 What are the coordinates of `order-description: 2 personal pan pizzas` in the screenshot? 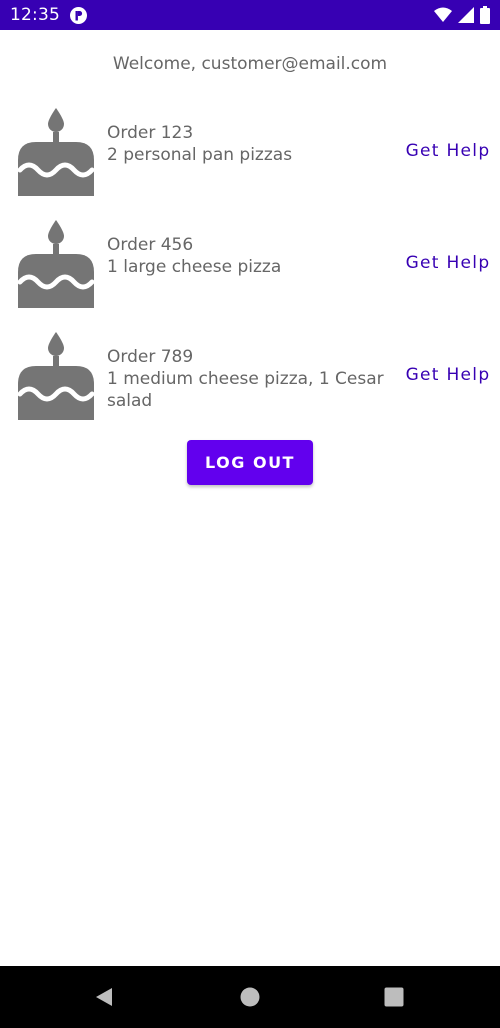 It's located at (200, 155).